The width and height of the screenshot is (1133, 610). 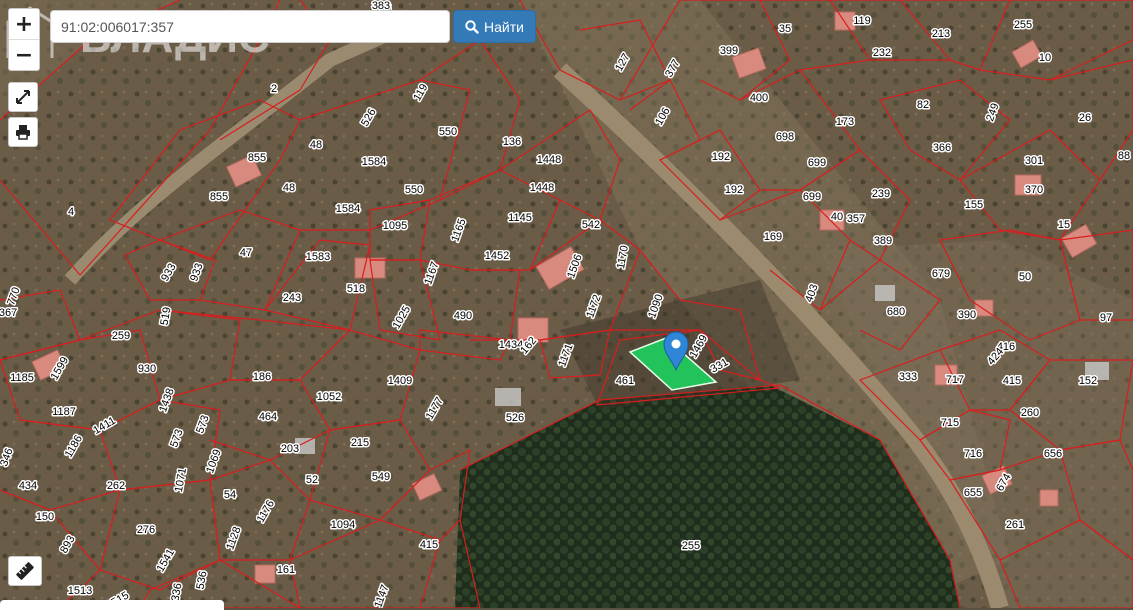 What do you see at coordinates (1030, 413) in the screenshot?
I see `parcel-label: 260` at bounding box center [1030, 413].